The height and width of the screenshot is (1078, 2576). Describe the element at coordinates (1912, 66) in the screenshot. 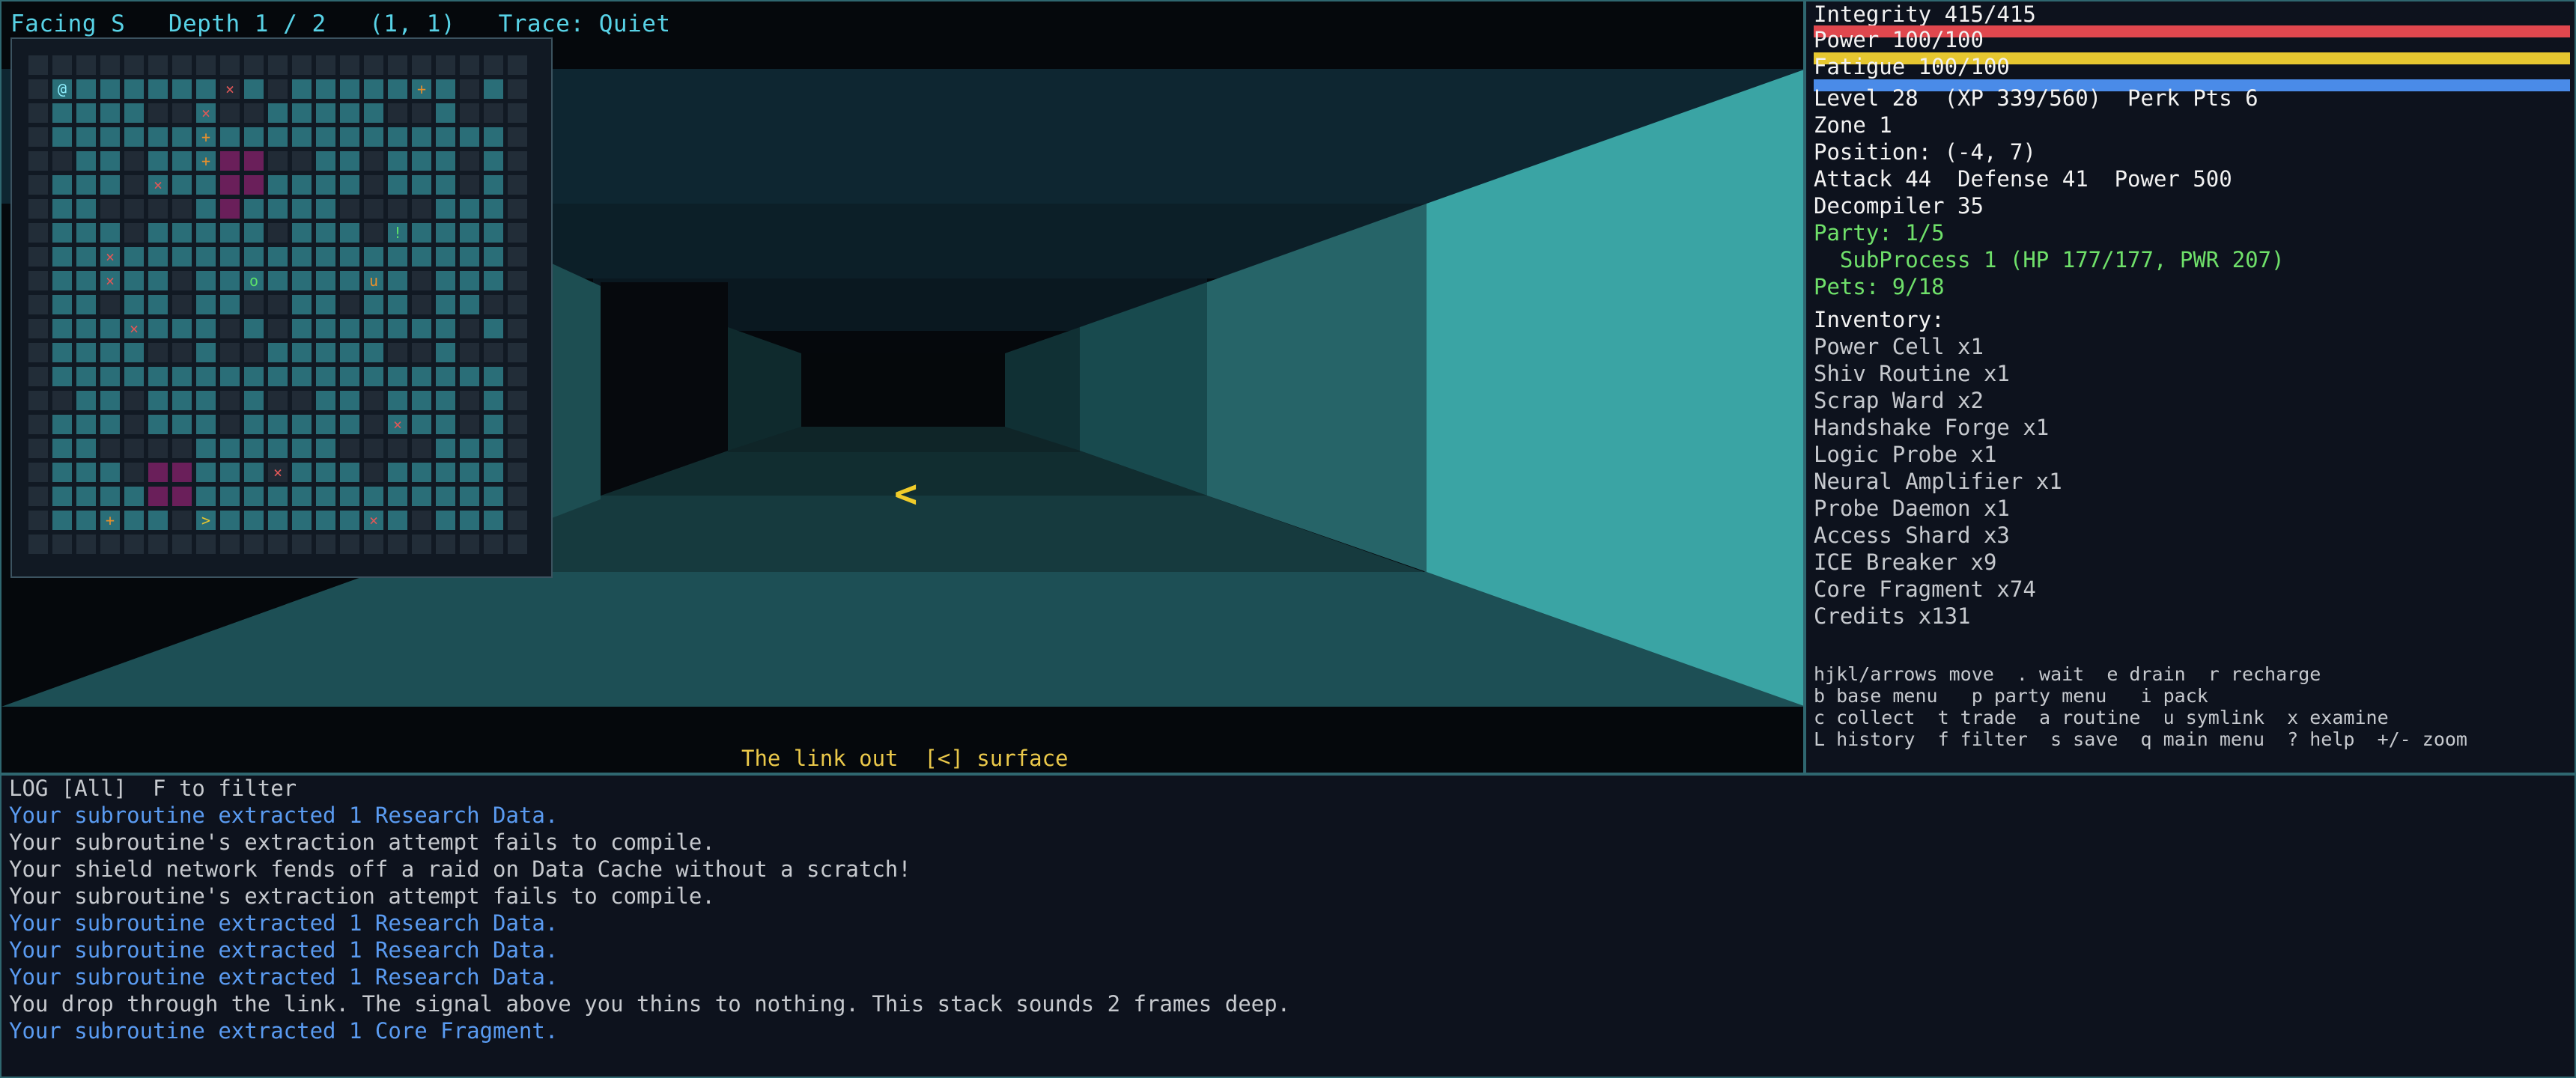

I see `fatigue-label: Fatigue 100/100` at that location.